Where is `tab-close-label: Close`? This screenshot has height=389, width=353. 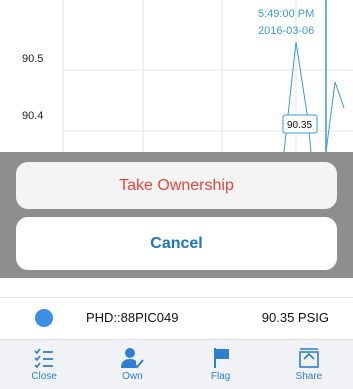
tab-close-label: Close is located at coordinates (44, 376).